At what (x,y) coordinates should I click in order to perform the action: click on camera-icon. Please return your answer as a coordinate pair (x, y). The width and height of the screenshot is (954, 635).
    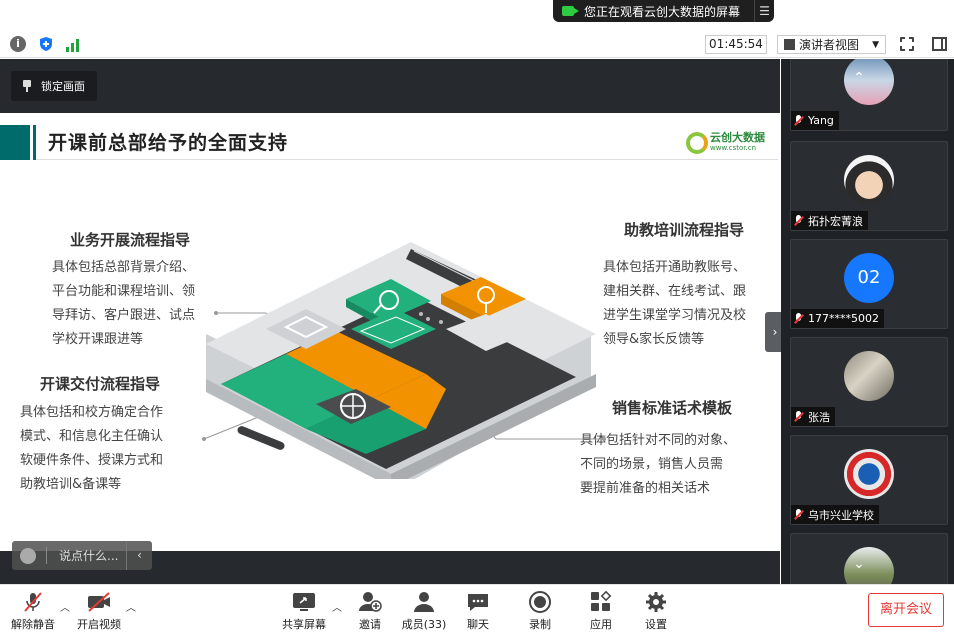
    Looking at the image, I should click on (570, 11).